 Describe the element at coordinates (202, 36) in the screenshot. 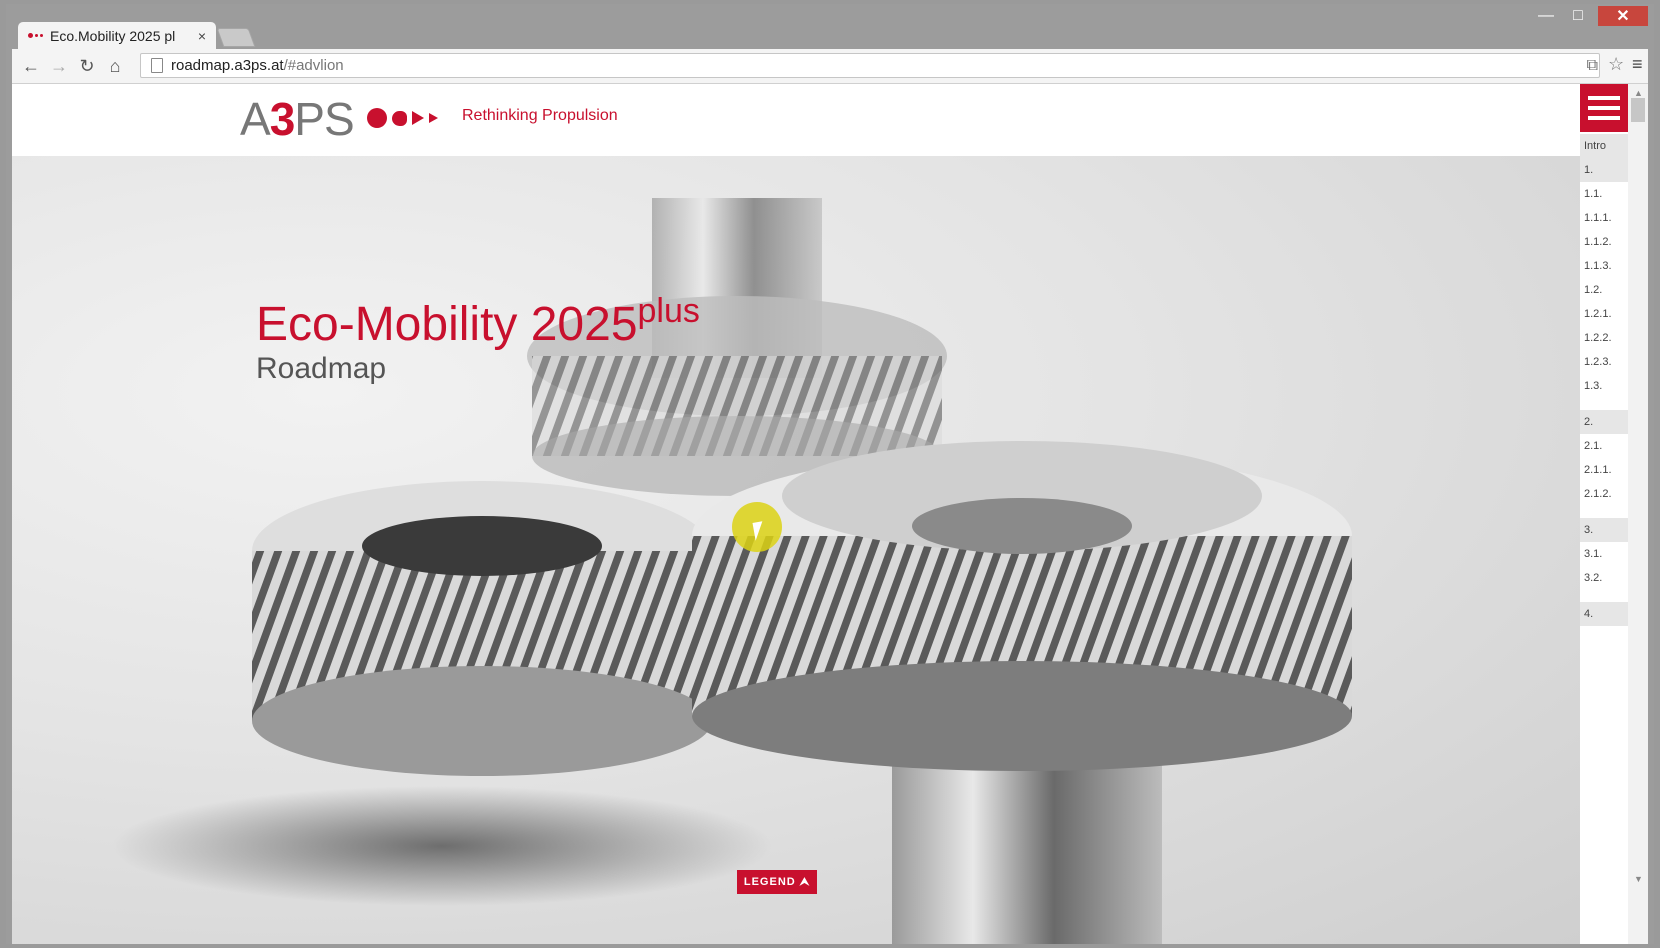

I see `tab-close-icon: ×` at that location.